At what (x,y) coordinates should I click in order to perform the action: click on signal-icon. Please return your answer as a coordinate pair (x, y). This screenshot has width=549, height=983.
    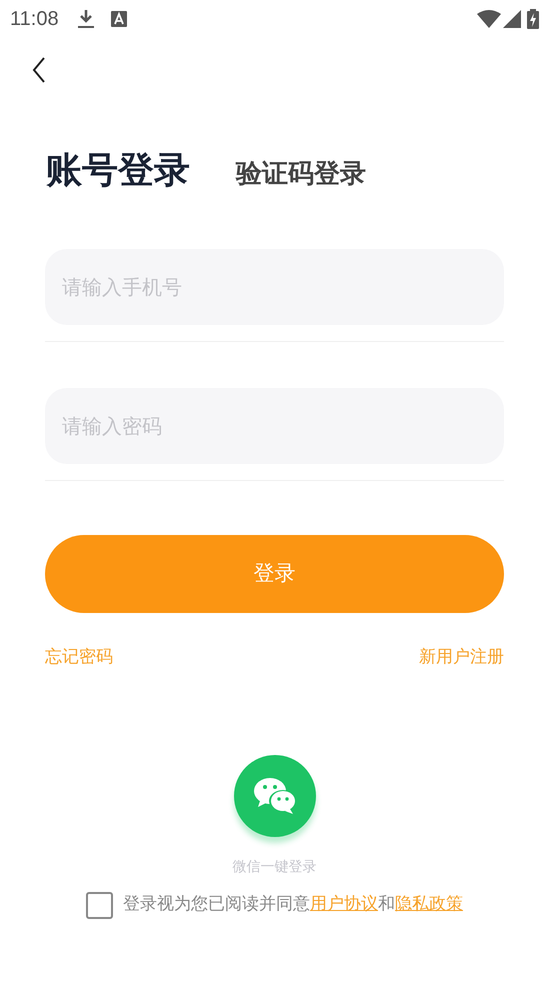
    Looking at the image, I should click on (512, 19).